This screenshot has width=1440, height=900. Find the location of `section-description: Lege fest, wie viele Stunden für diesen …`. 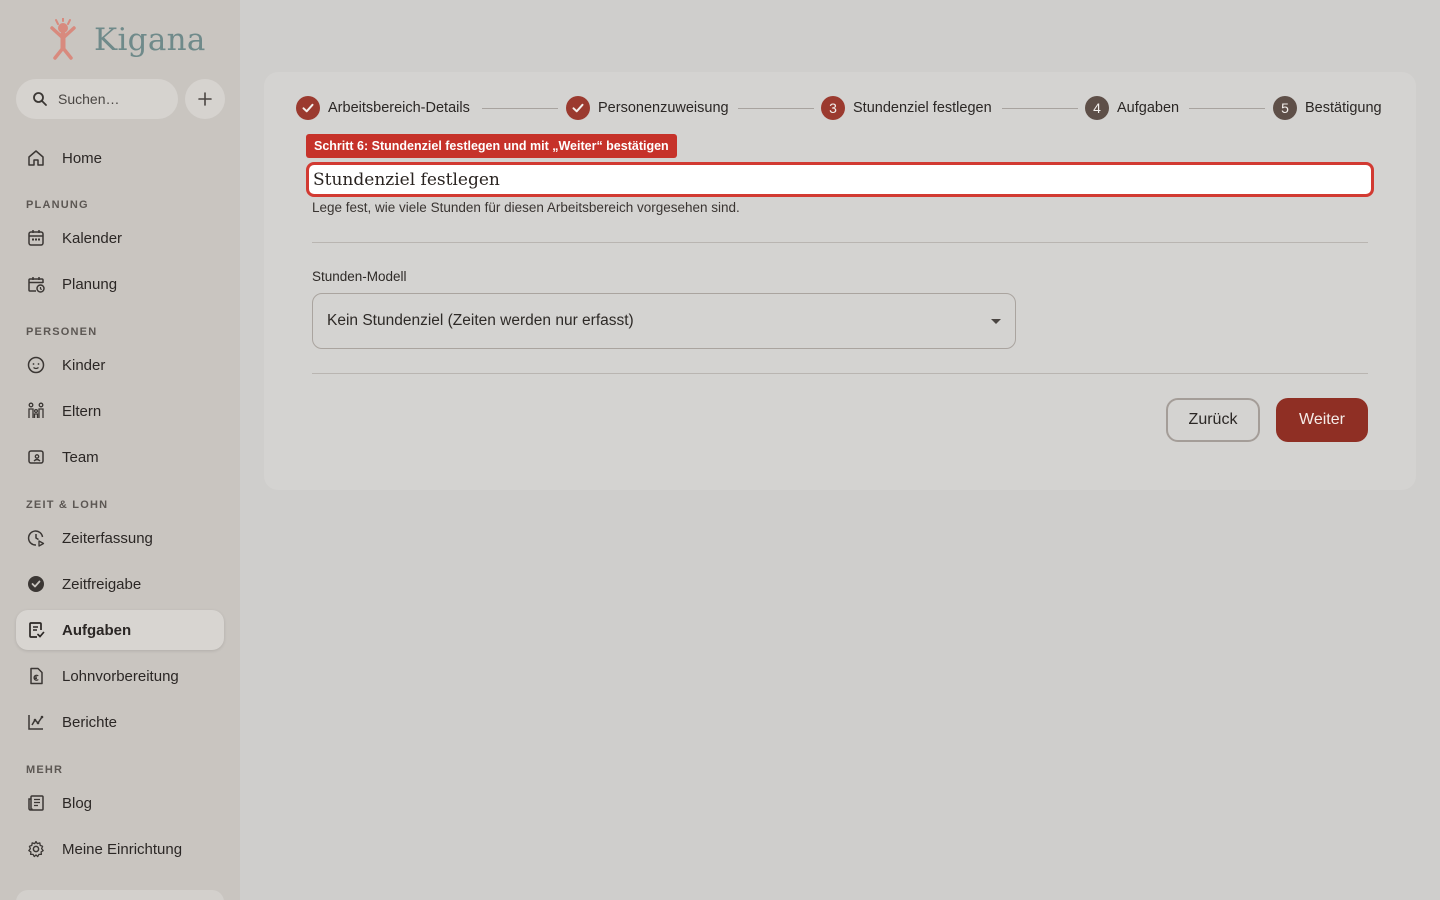

section-description: Lege fest, wie viele Stunden für diesen … is located at coordinates (526, 207).